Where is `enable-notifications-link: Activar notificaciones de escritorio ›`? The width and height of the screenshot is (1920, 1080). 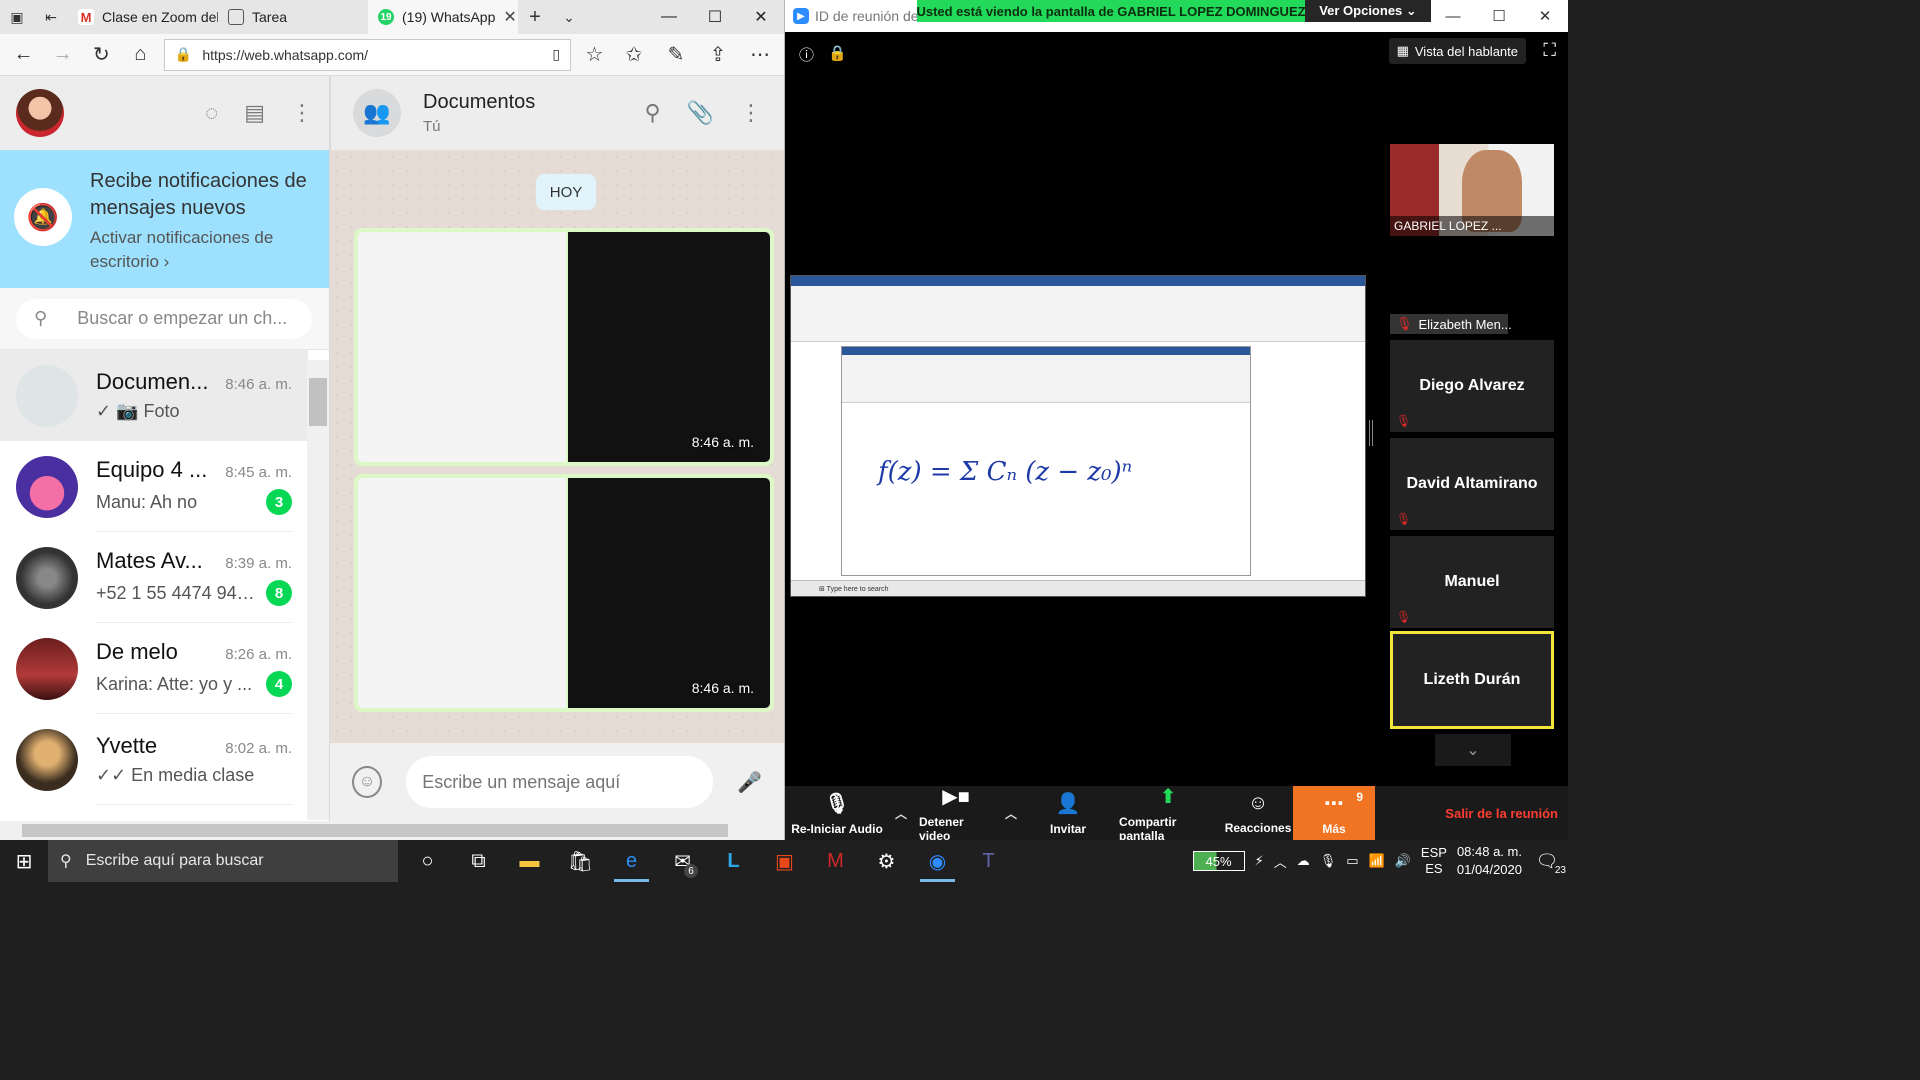 enable-notifications-link: Activar notificaciones de escritorio › is located at coordinates (202, 250).